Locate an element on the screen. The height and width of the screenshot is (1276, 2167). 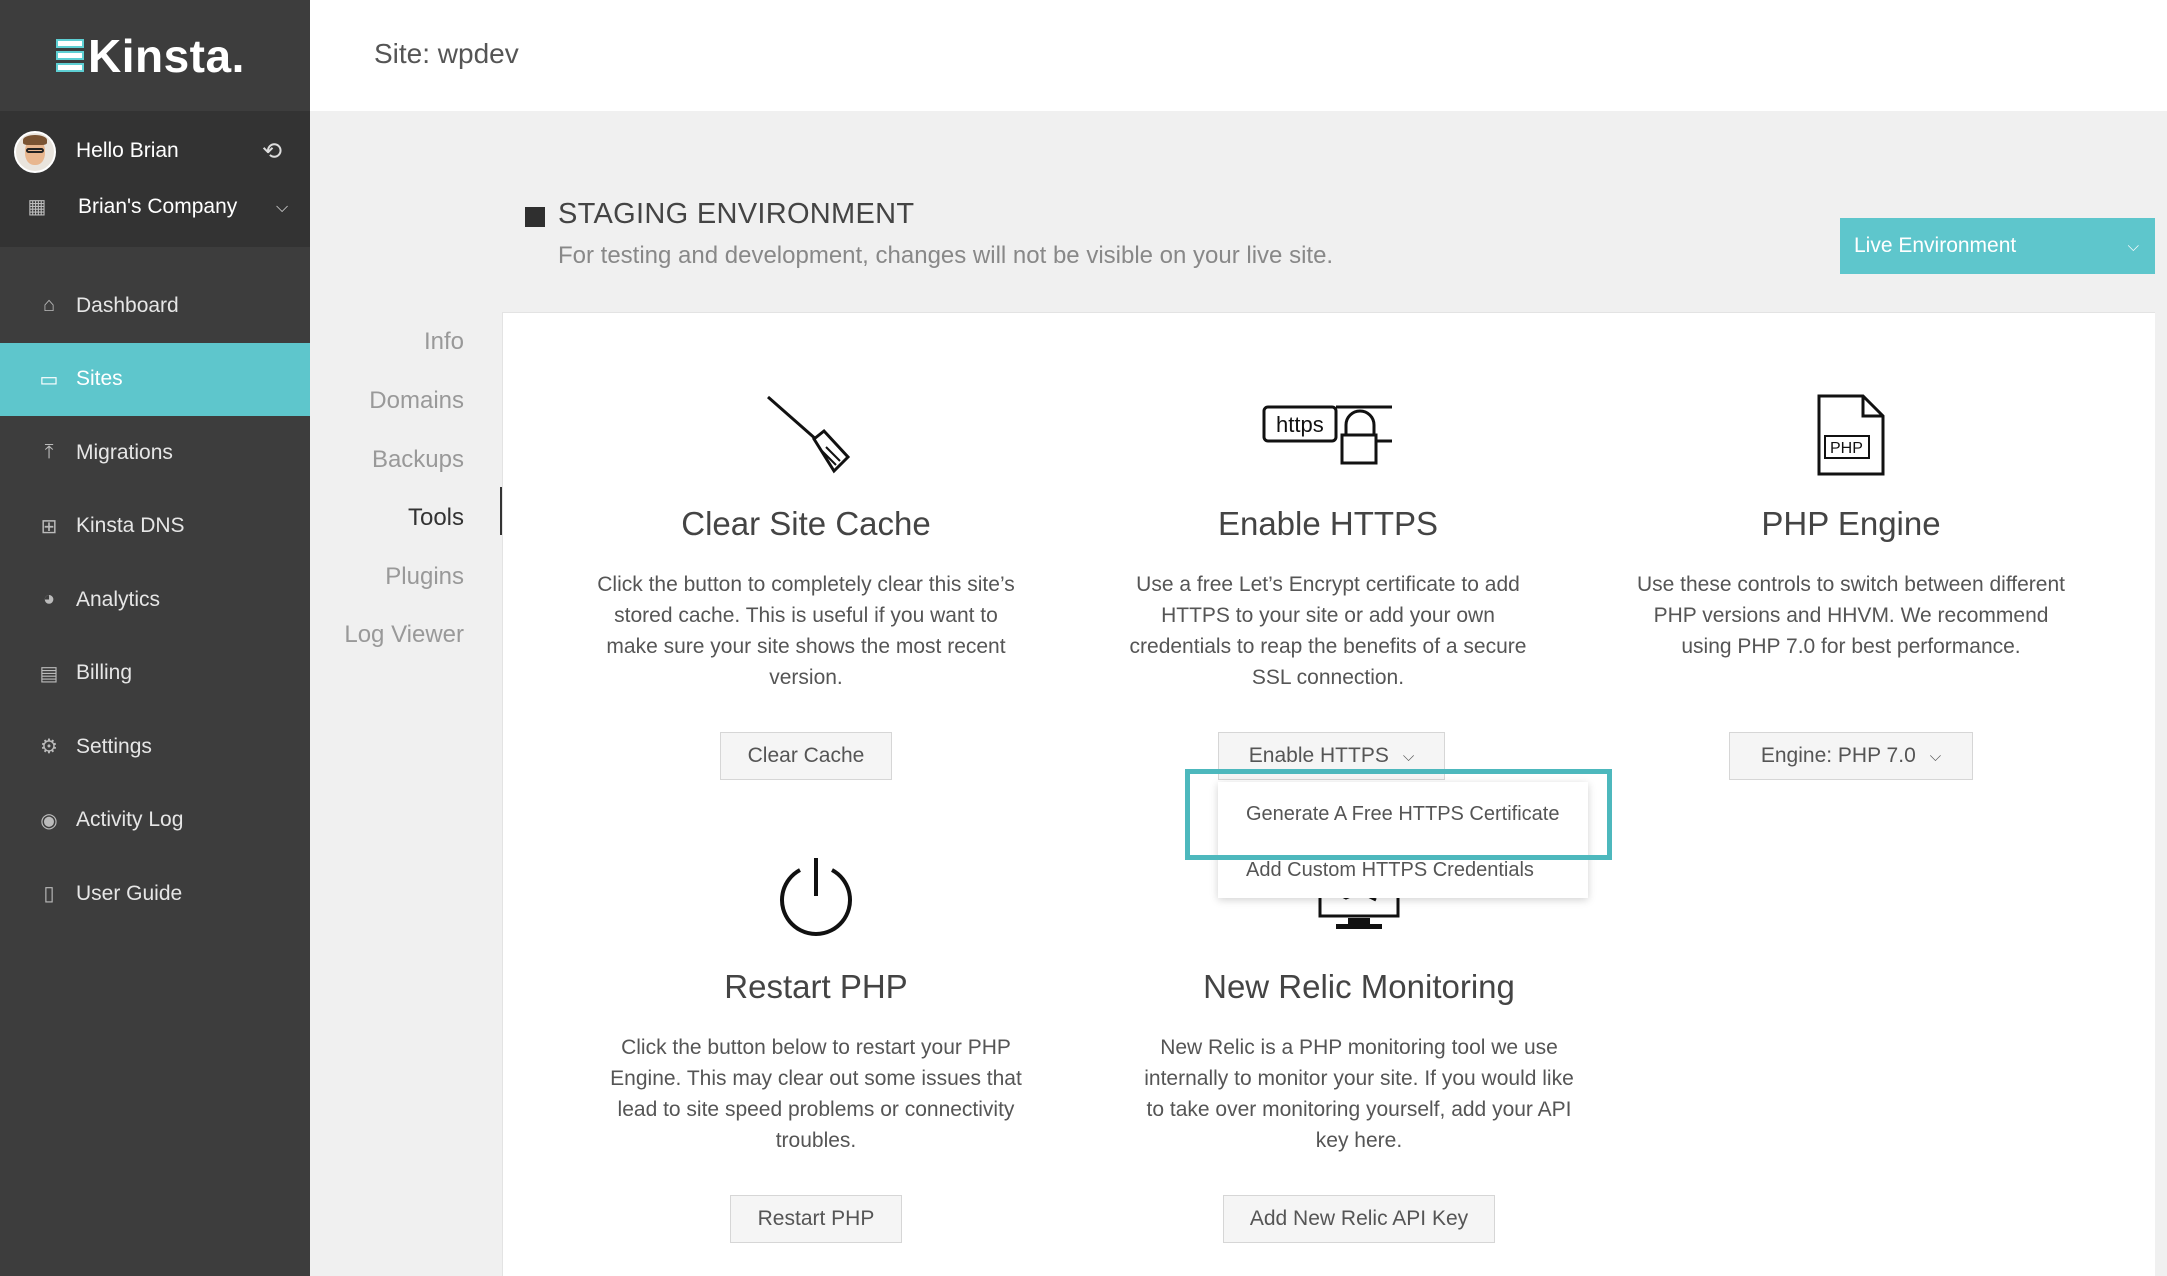
tool-title: Enable HTTPS is located at coordinates (1328, 523).